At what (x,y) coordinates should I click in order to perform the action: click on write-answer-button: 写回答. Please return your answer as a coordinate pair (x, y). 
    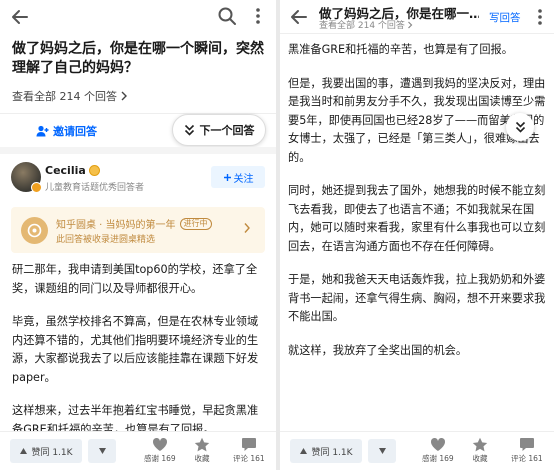
    Looking at the image, I should click on (505, 17).